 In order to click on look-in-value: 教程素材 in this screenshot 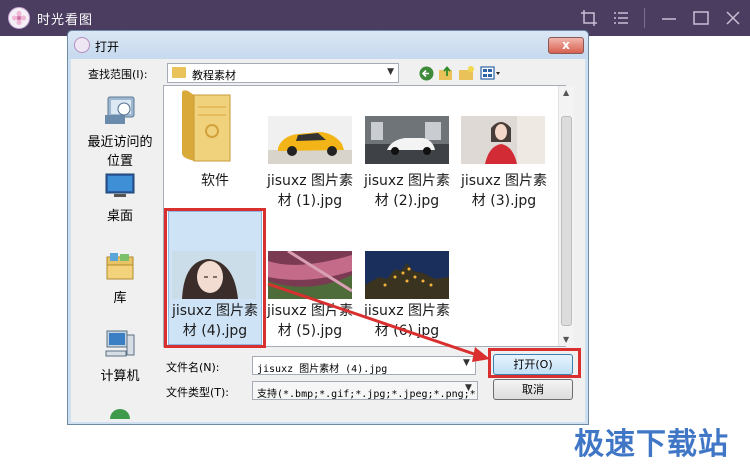, I will do `click(214, 75)`.